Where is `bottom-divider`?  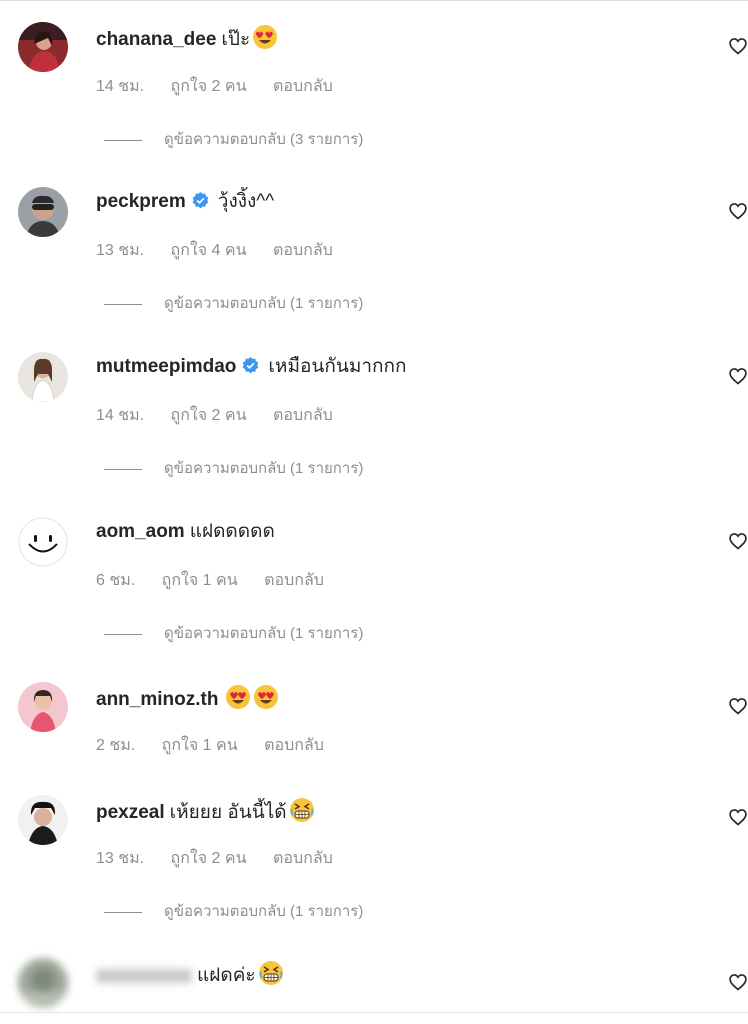 bottom-divider is located at coordinates (374, 1012).